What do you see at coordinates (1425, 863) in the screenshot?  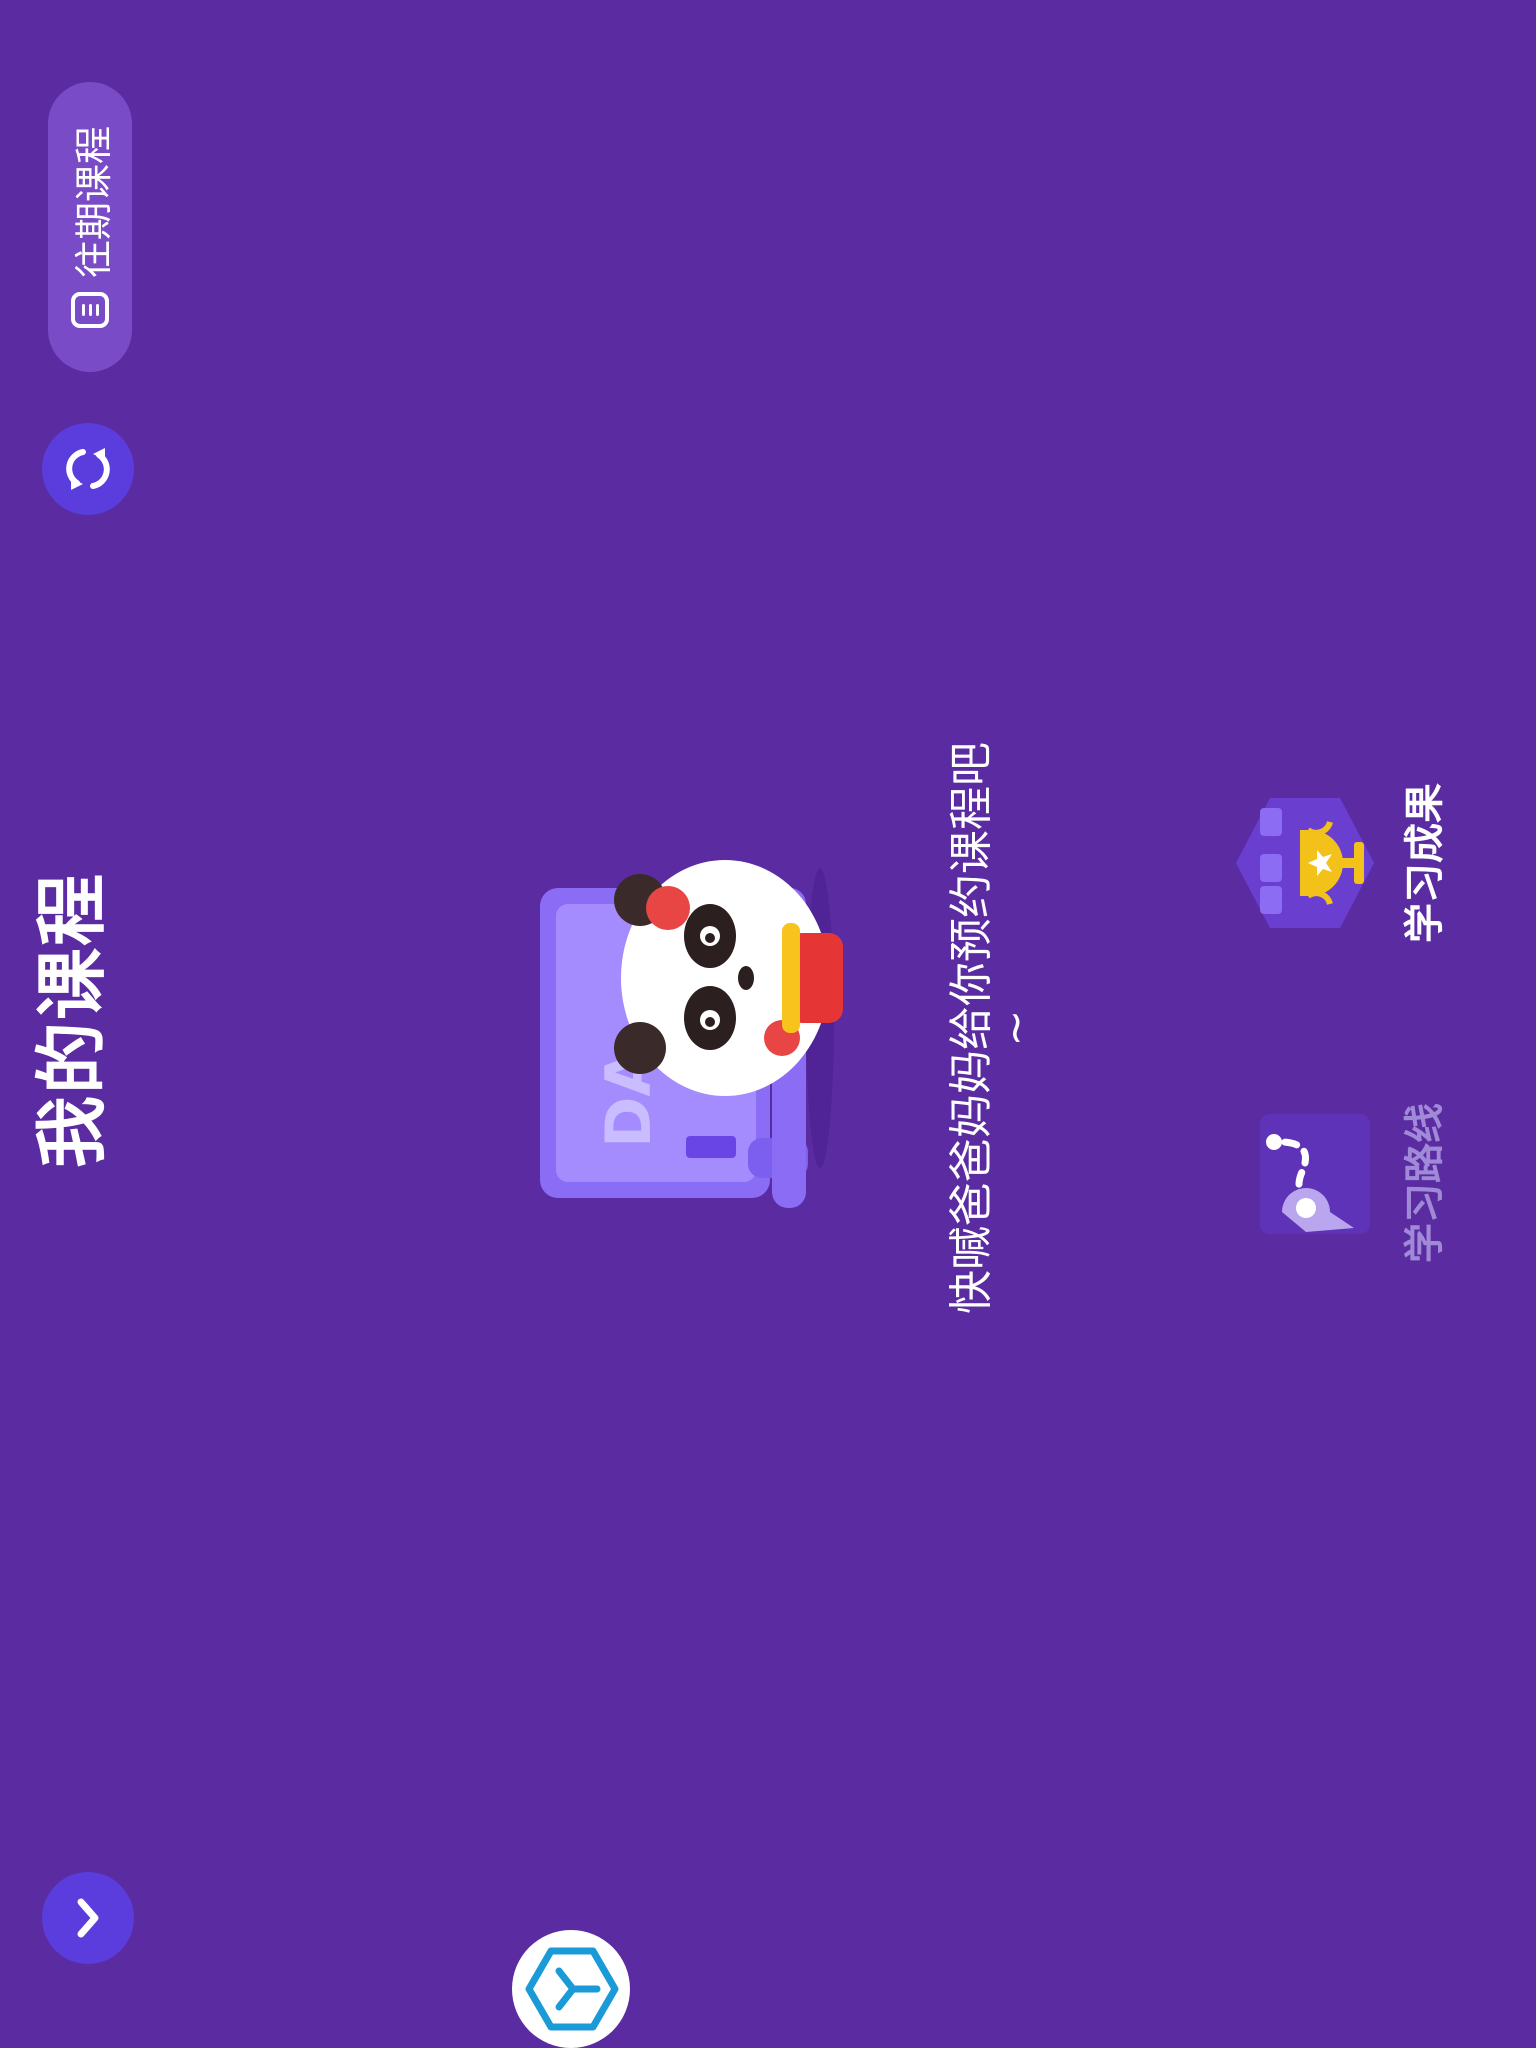 I see `learning-results-label: 学习成果` at bounding box center [1425, 863].